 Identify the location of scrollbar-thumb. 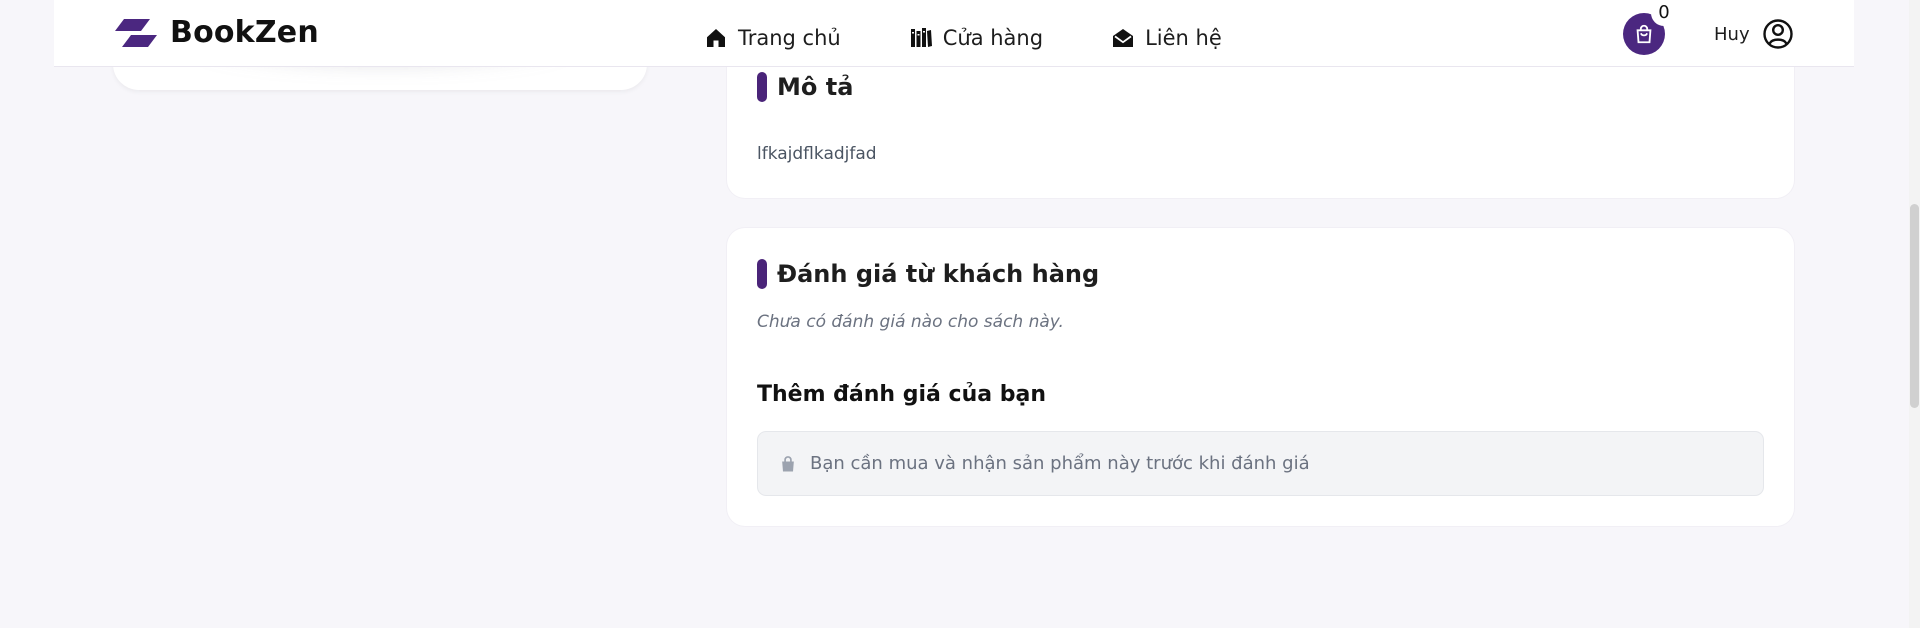
(1914, 306).